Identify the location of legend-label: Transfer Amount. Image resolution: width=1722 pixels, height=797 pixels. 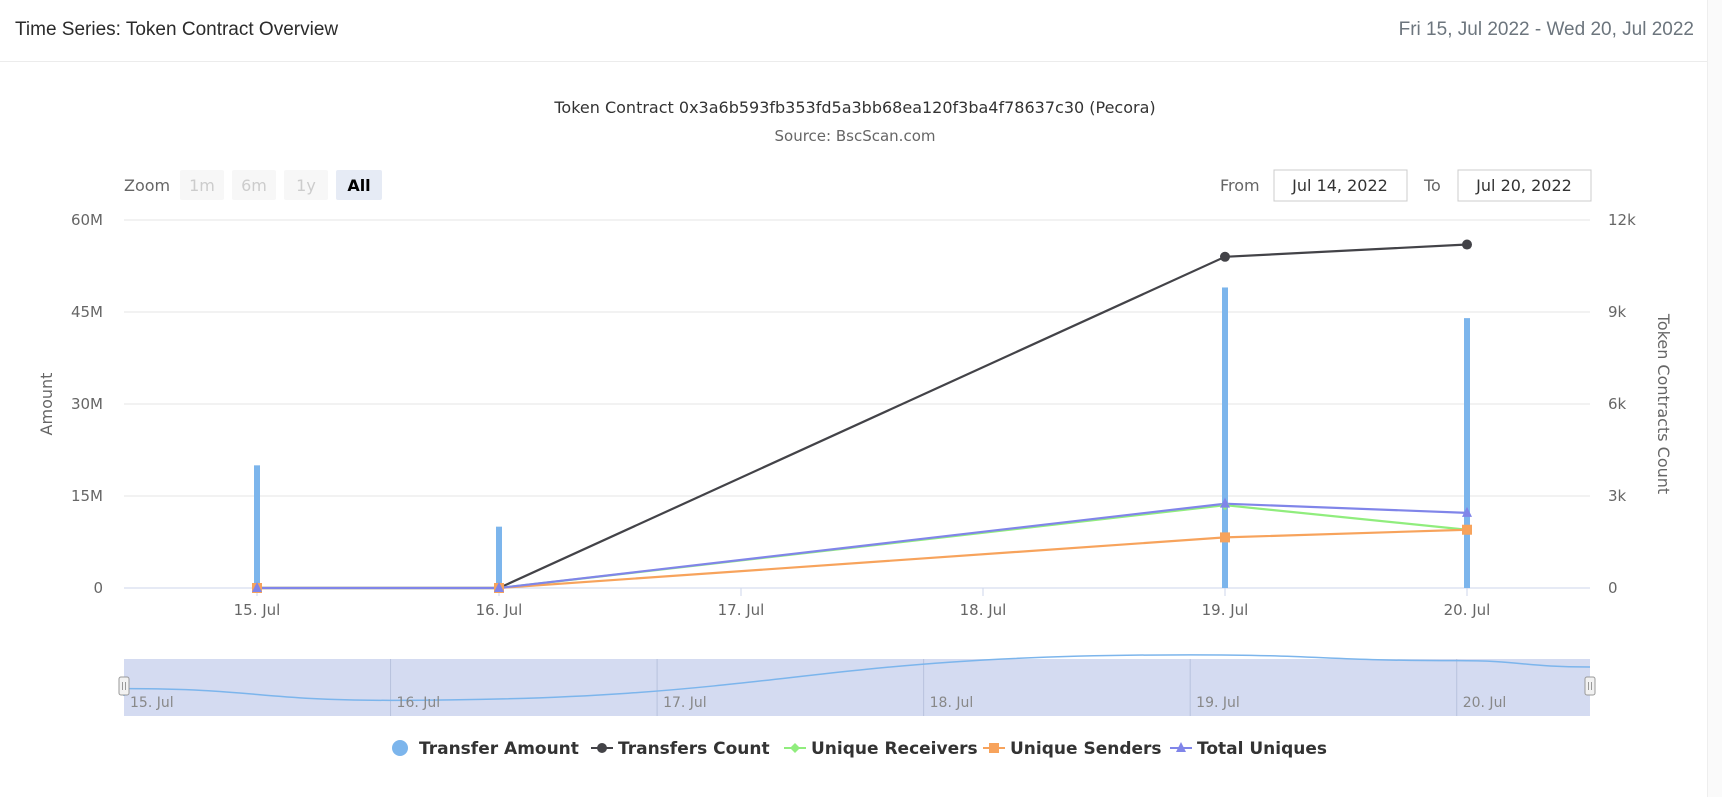
(499, 749).